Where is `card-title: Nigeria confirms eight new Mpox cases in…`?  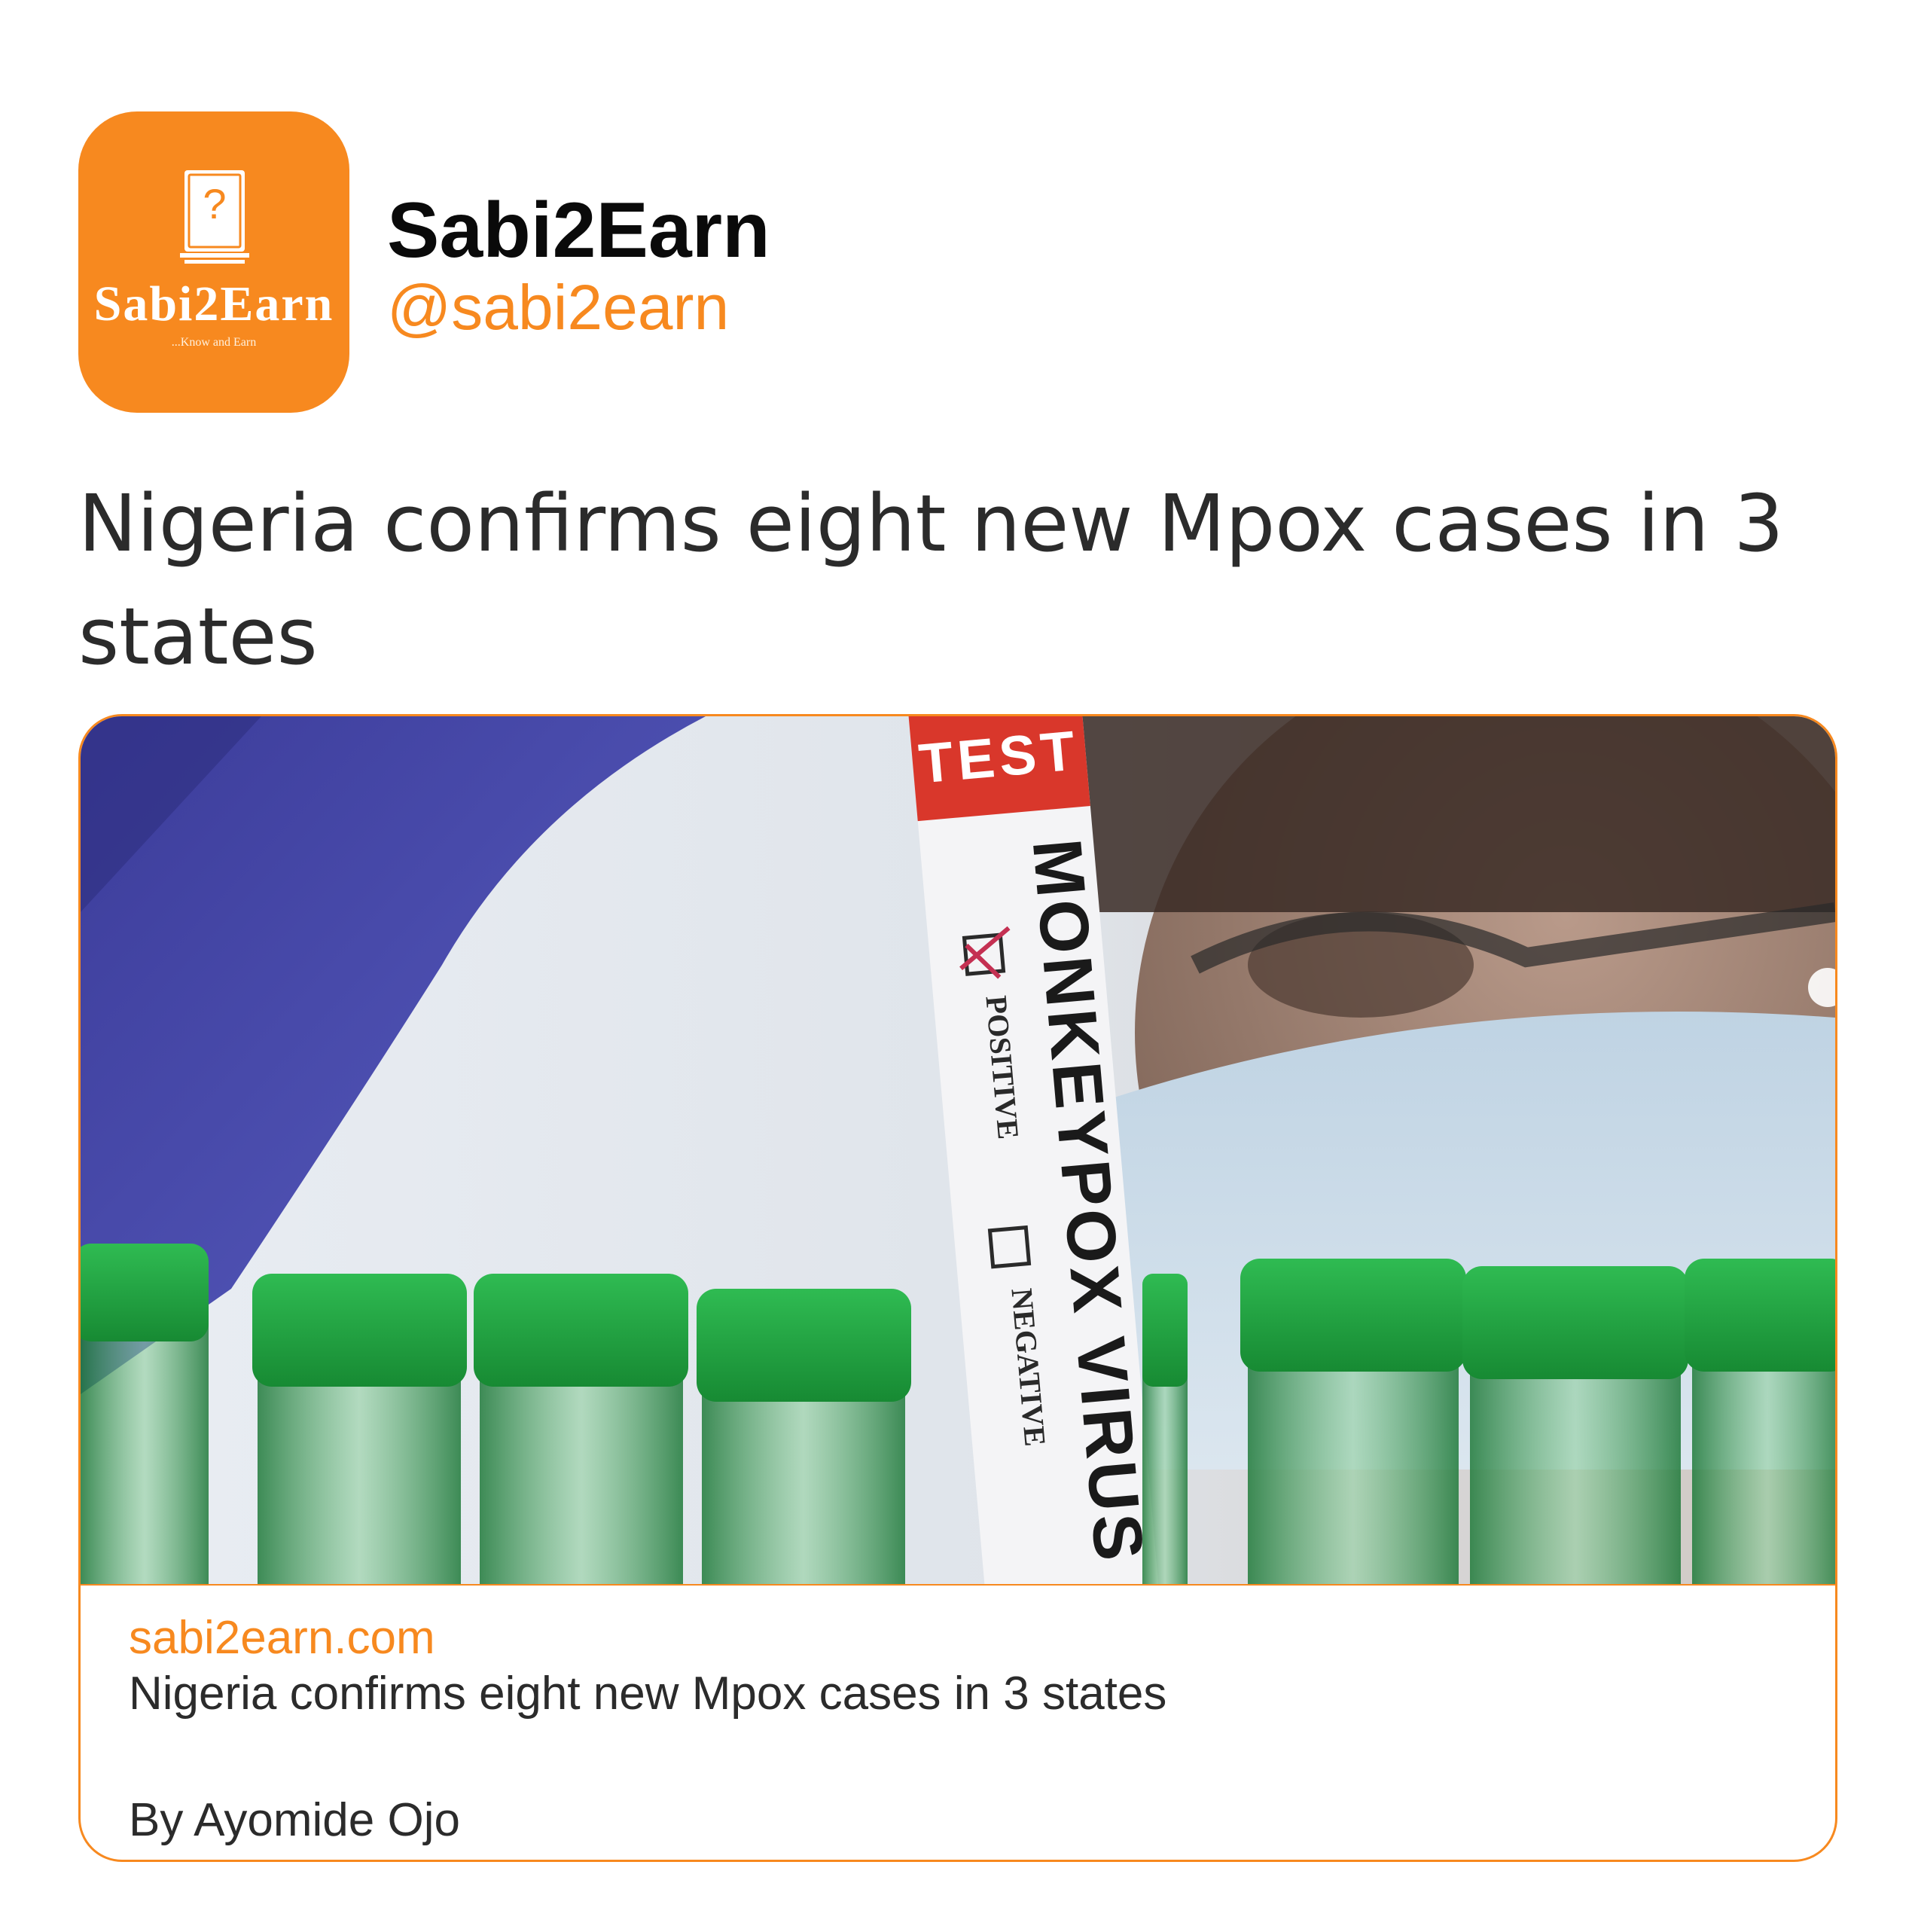 card-title: Nigeria confirms eight new Mpox cases in… is located at coordinates (647, 1694).